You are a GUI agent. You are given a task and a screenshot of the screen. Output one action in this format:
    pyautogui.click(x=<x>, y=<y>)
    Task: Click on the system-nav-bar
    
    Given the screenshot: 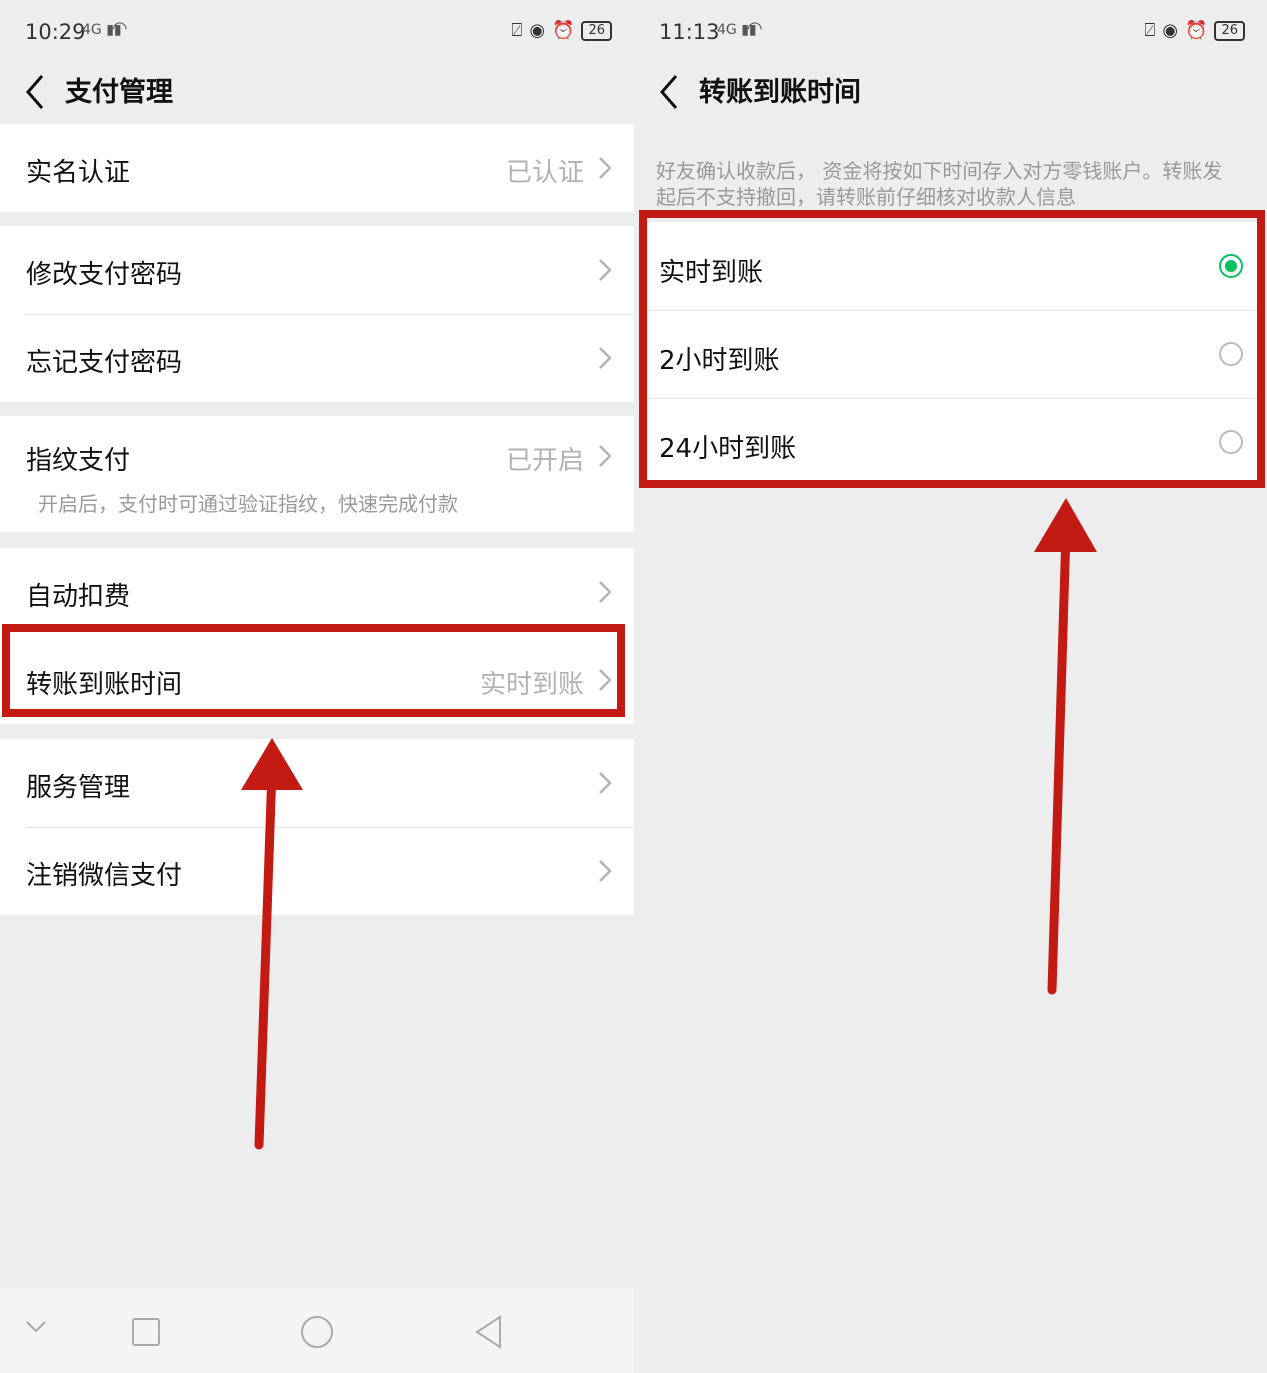 What is the action you would take?
    pyautogui.click(x=317, y=1330)
    